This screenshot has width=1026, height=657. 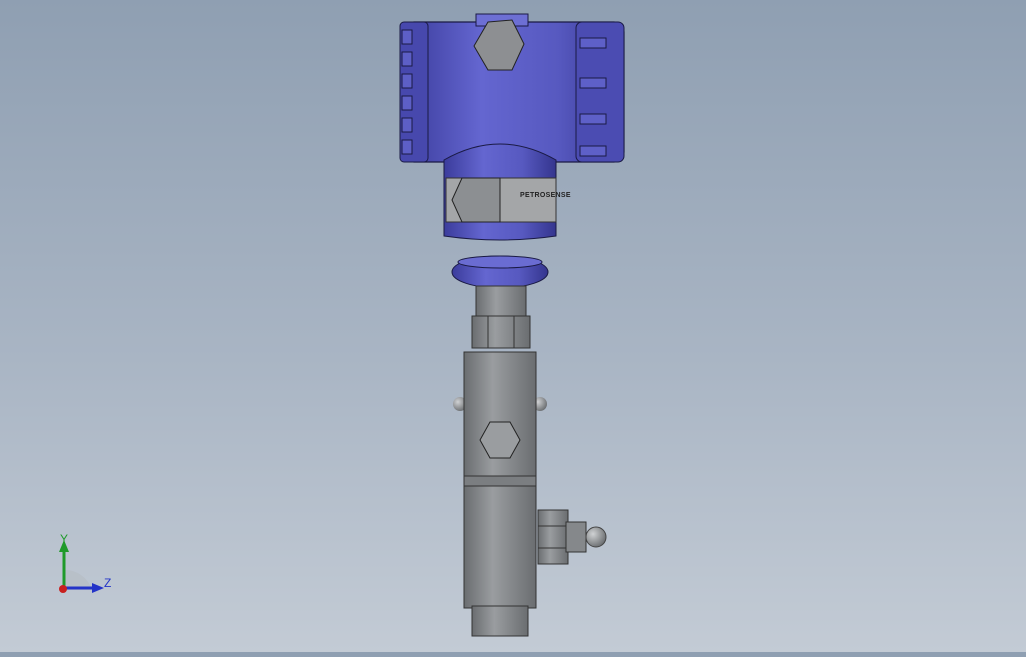 I want to click on z-axis-label: Z, so click(x=108, y=583).